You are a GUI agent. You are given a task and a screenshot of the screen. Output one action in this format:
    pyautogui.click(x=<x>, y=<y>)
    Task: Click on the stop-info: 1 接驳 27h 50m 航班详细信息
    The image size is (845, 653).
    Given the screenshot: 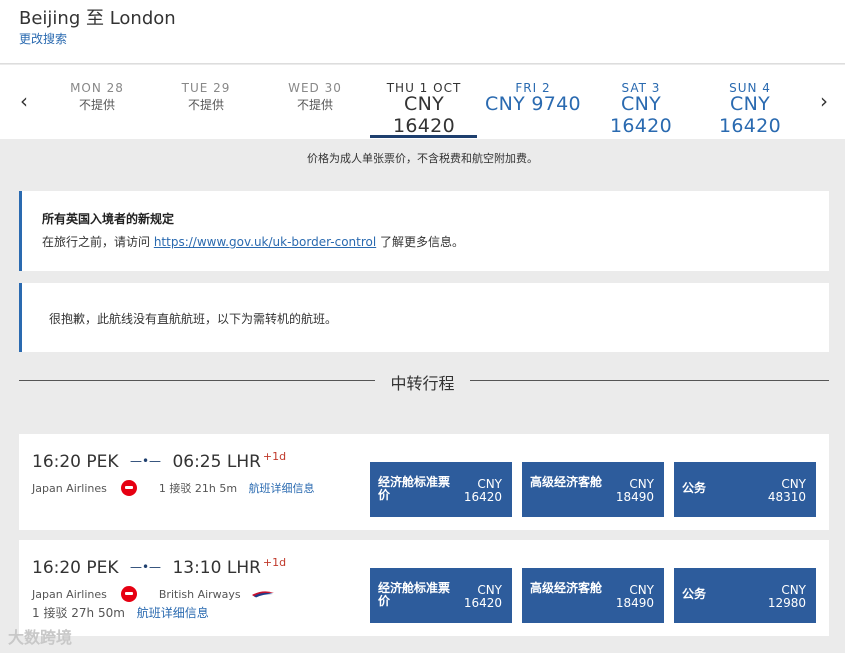 What is the action you would take?
    pyautogui.click(x=120, y=612)
    